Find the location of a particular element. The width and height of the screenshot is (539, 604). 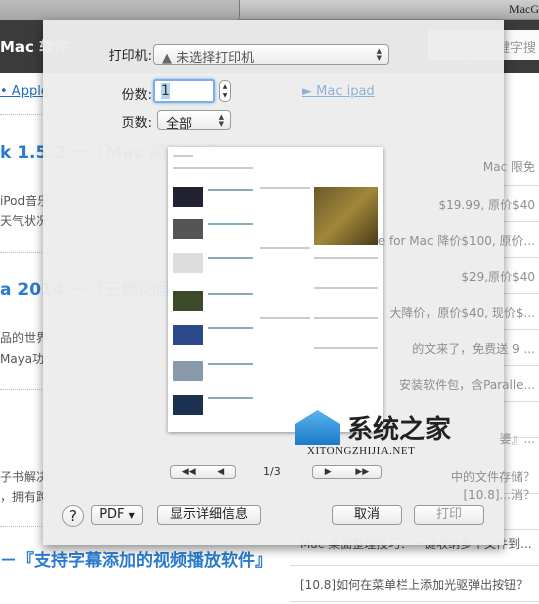

game-image is located at coordinates (346, 216).